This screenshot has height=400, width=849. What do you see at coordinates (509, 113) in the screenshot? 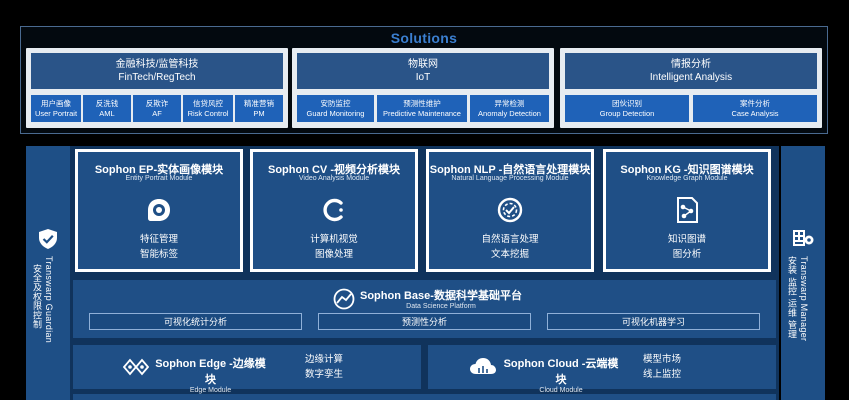
I see `solution-item-en: Anomaly Detection` at bounding box center [509, 113].